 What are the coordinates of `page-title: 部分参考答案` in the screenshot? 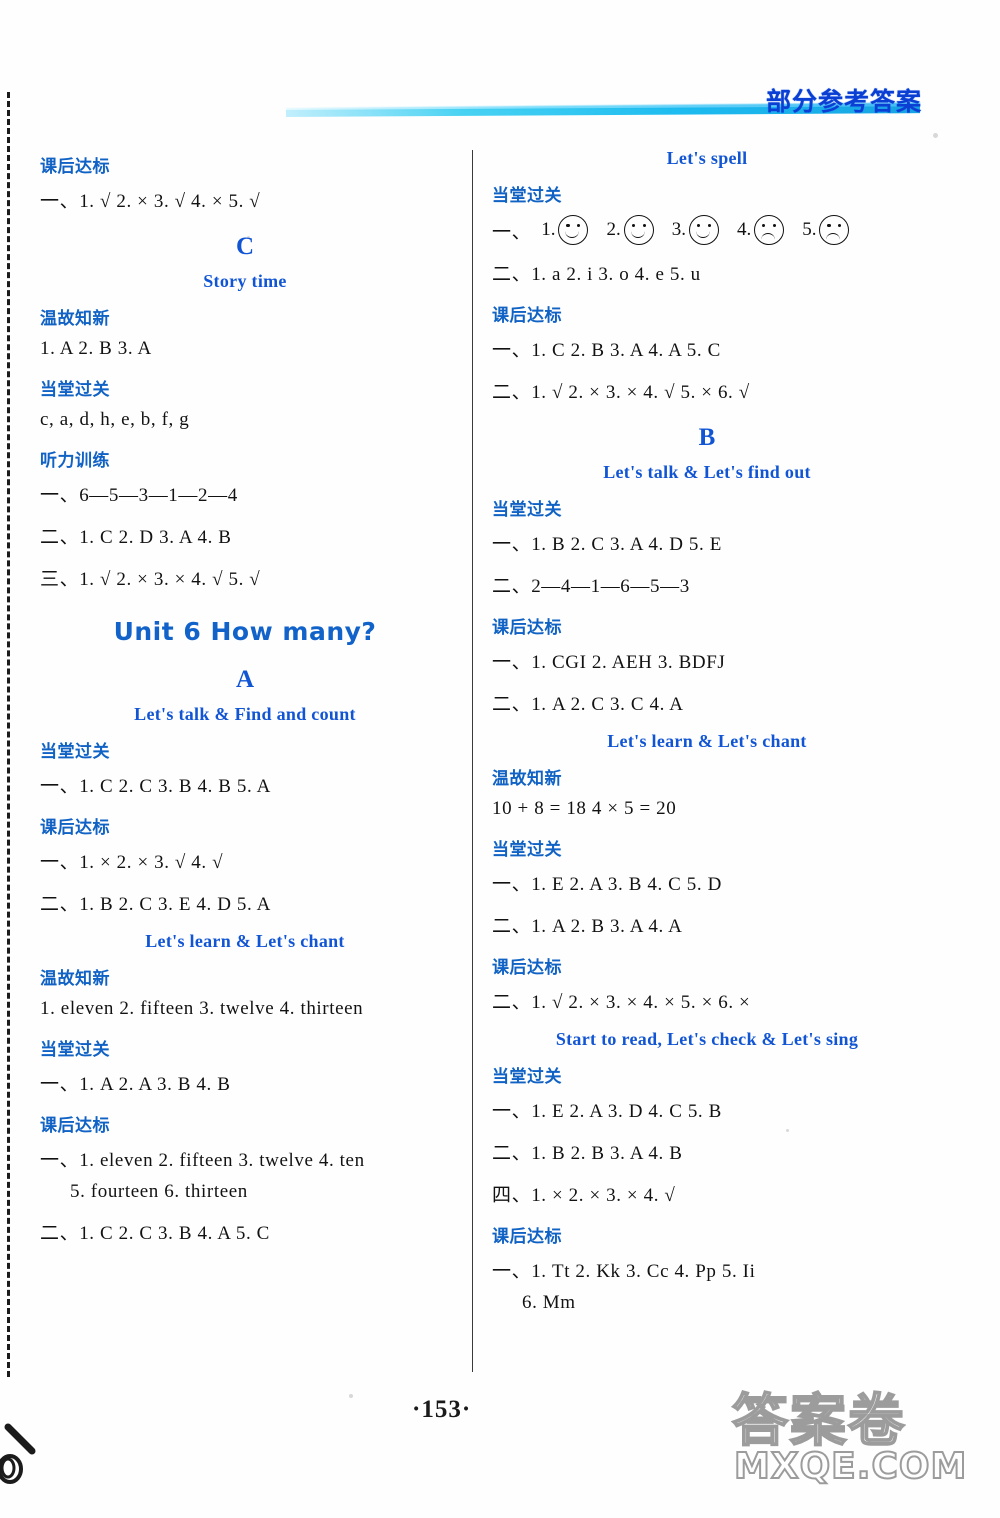 It's located at (843, 101).